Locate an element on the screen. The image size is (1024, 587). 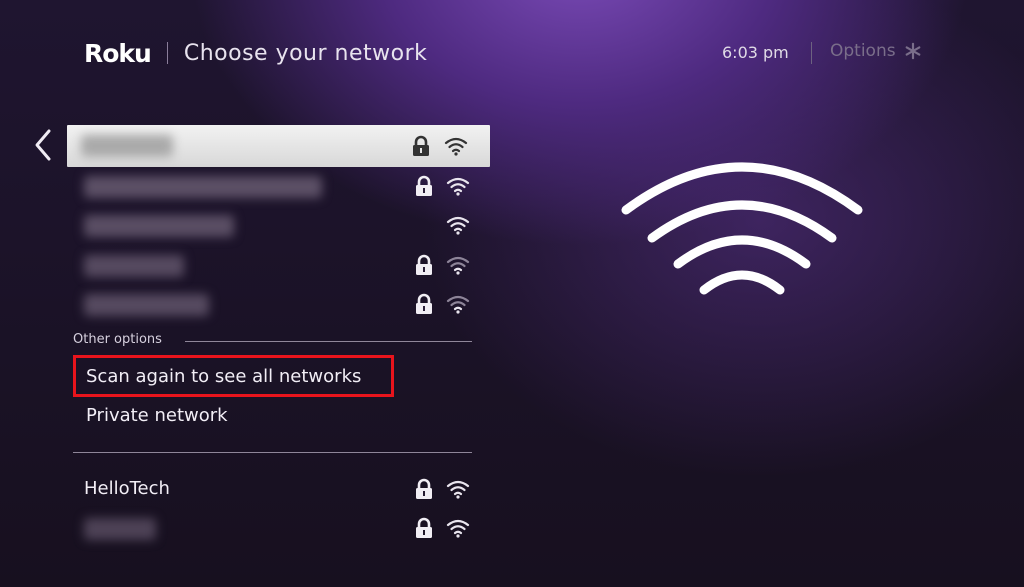
chevron-left-icon is located at coordinates (43, 145).